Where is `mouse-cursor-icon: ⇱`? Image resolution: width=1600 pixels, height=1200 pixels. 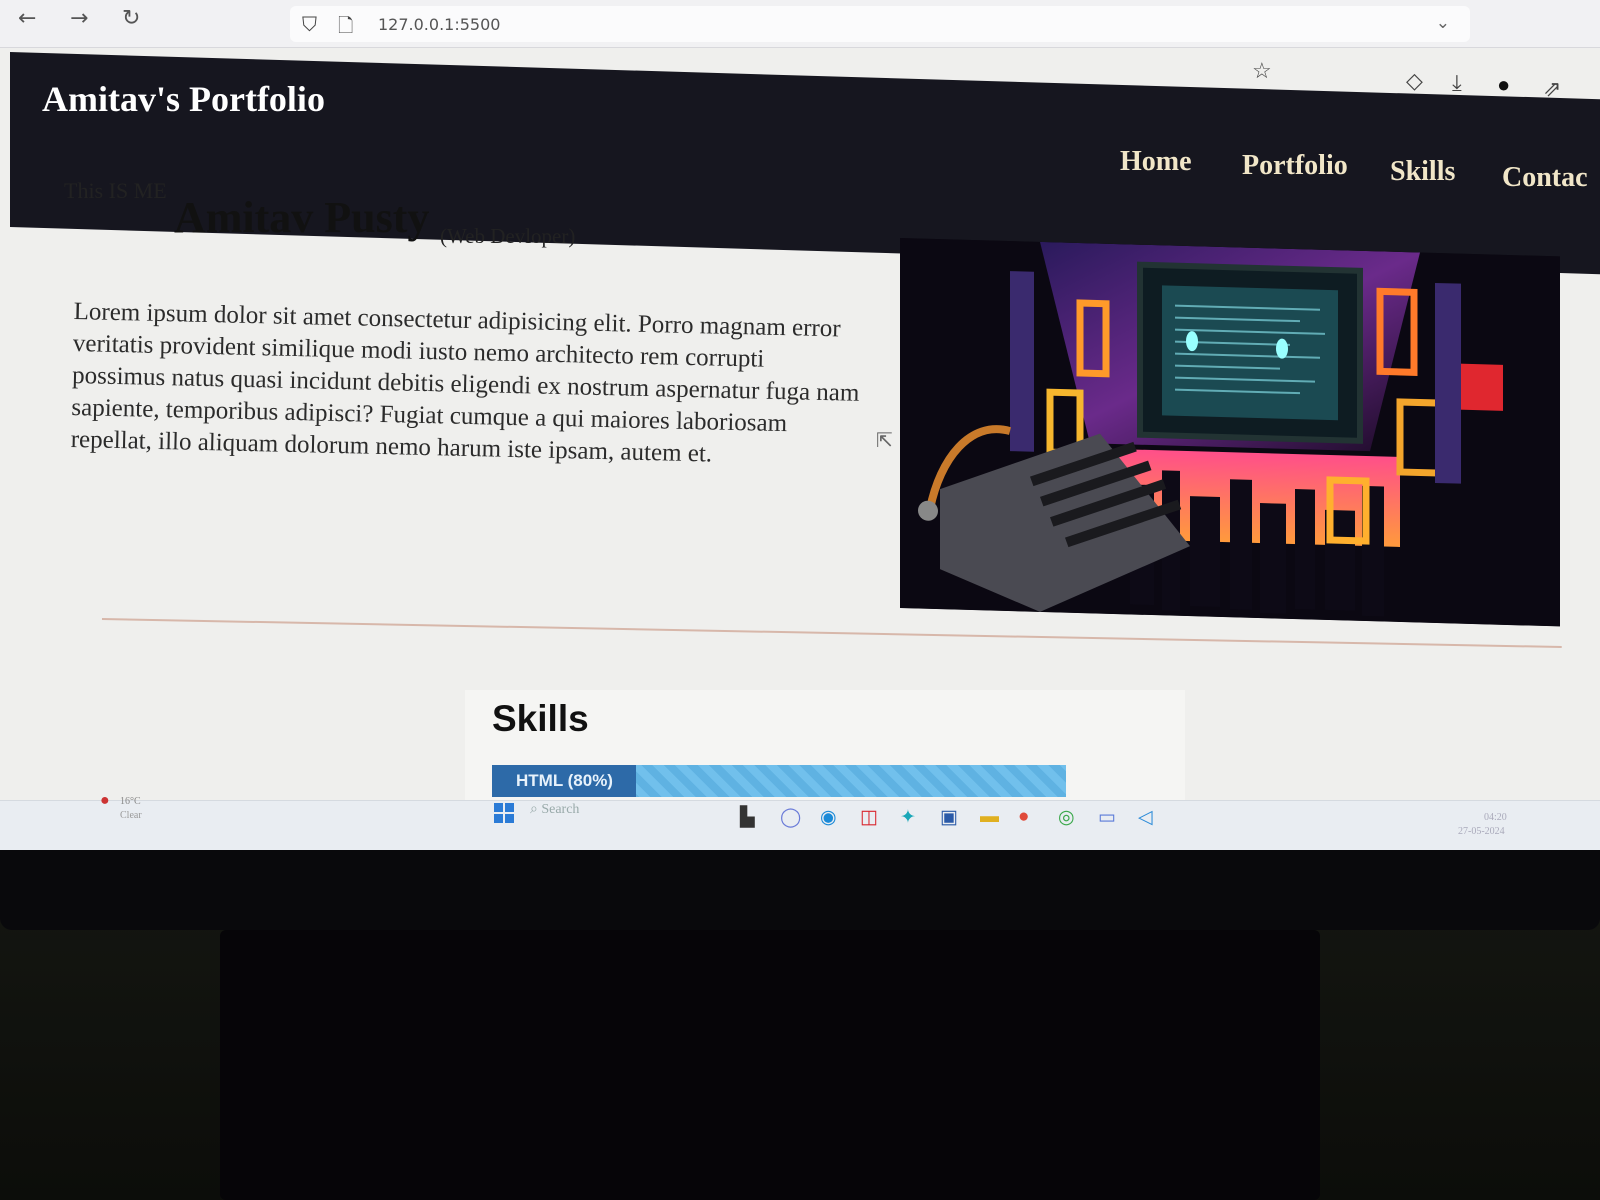
mouse-cursor-icon: ⇱ is located at coordinates (884, 441).